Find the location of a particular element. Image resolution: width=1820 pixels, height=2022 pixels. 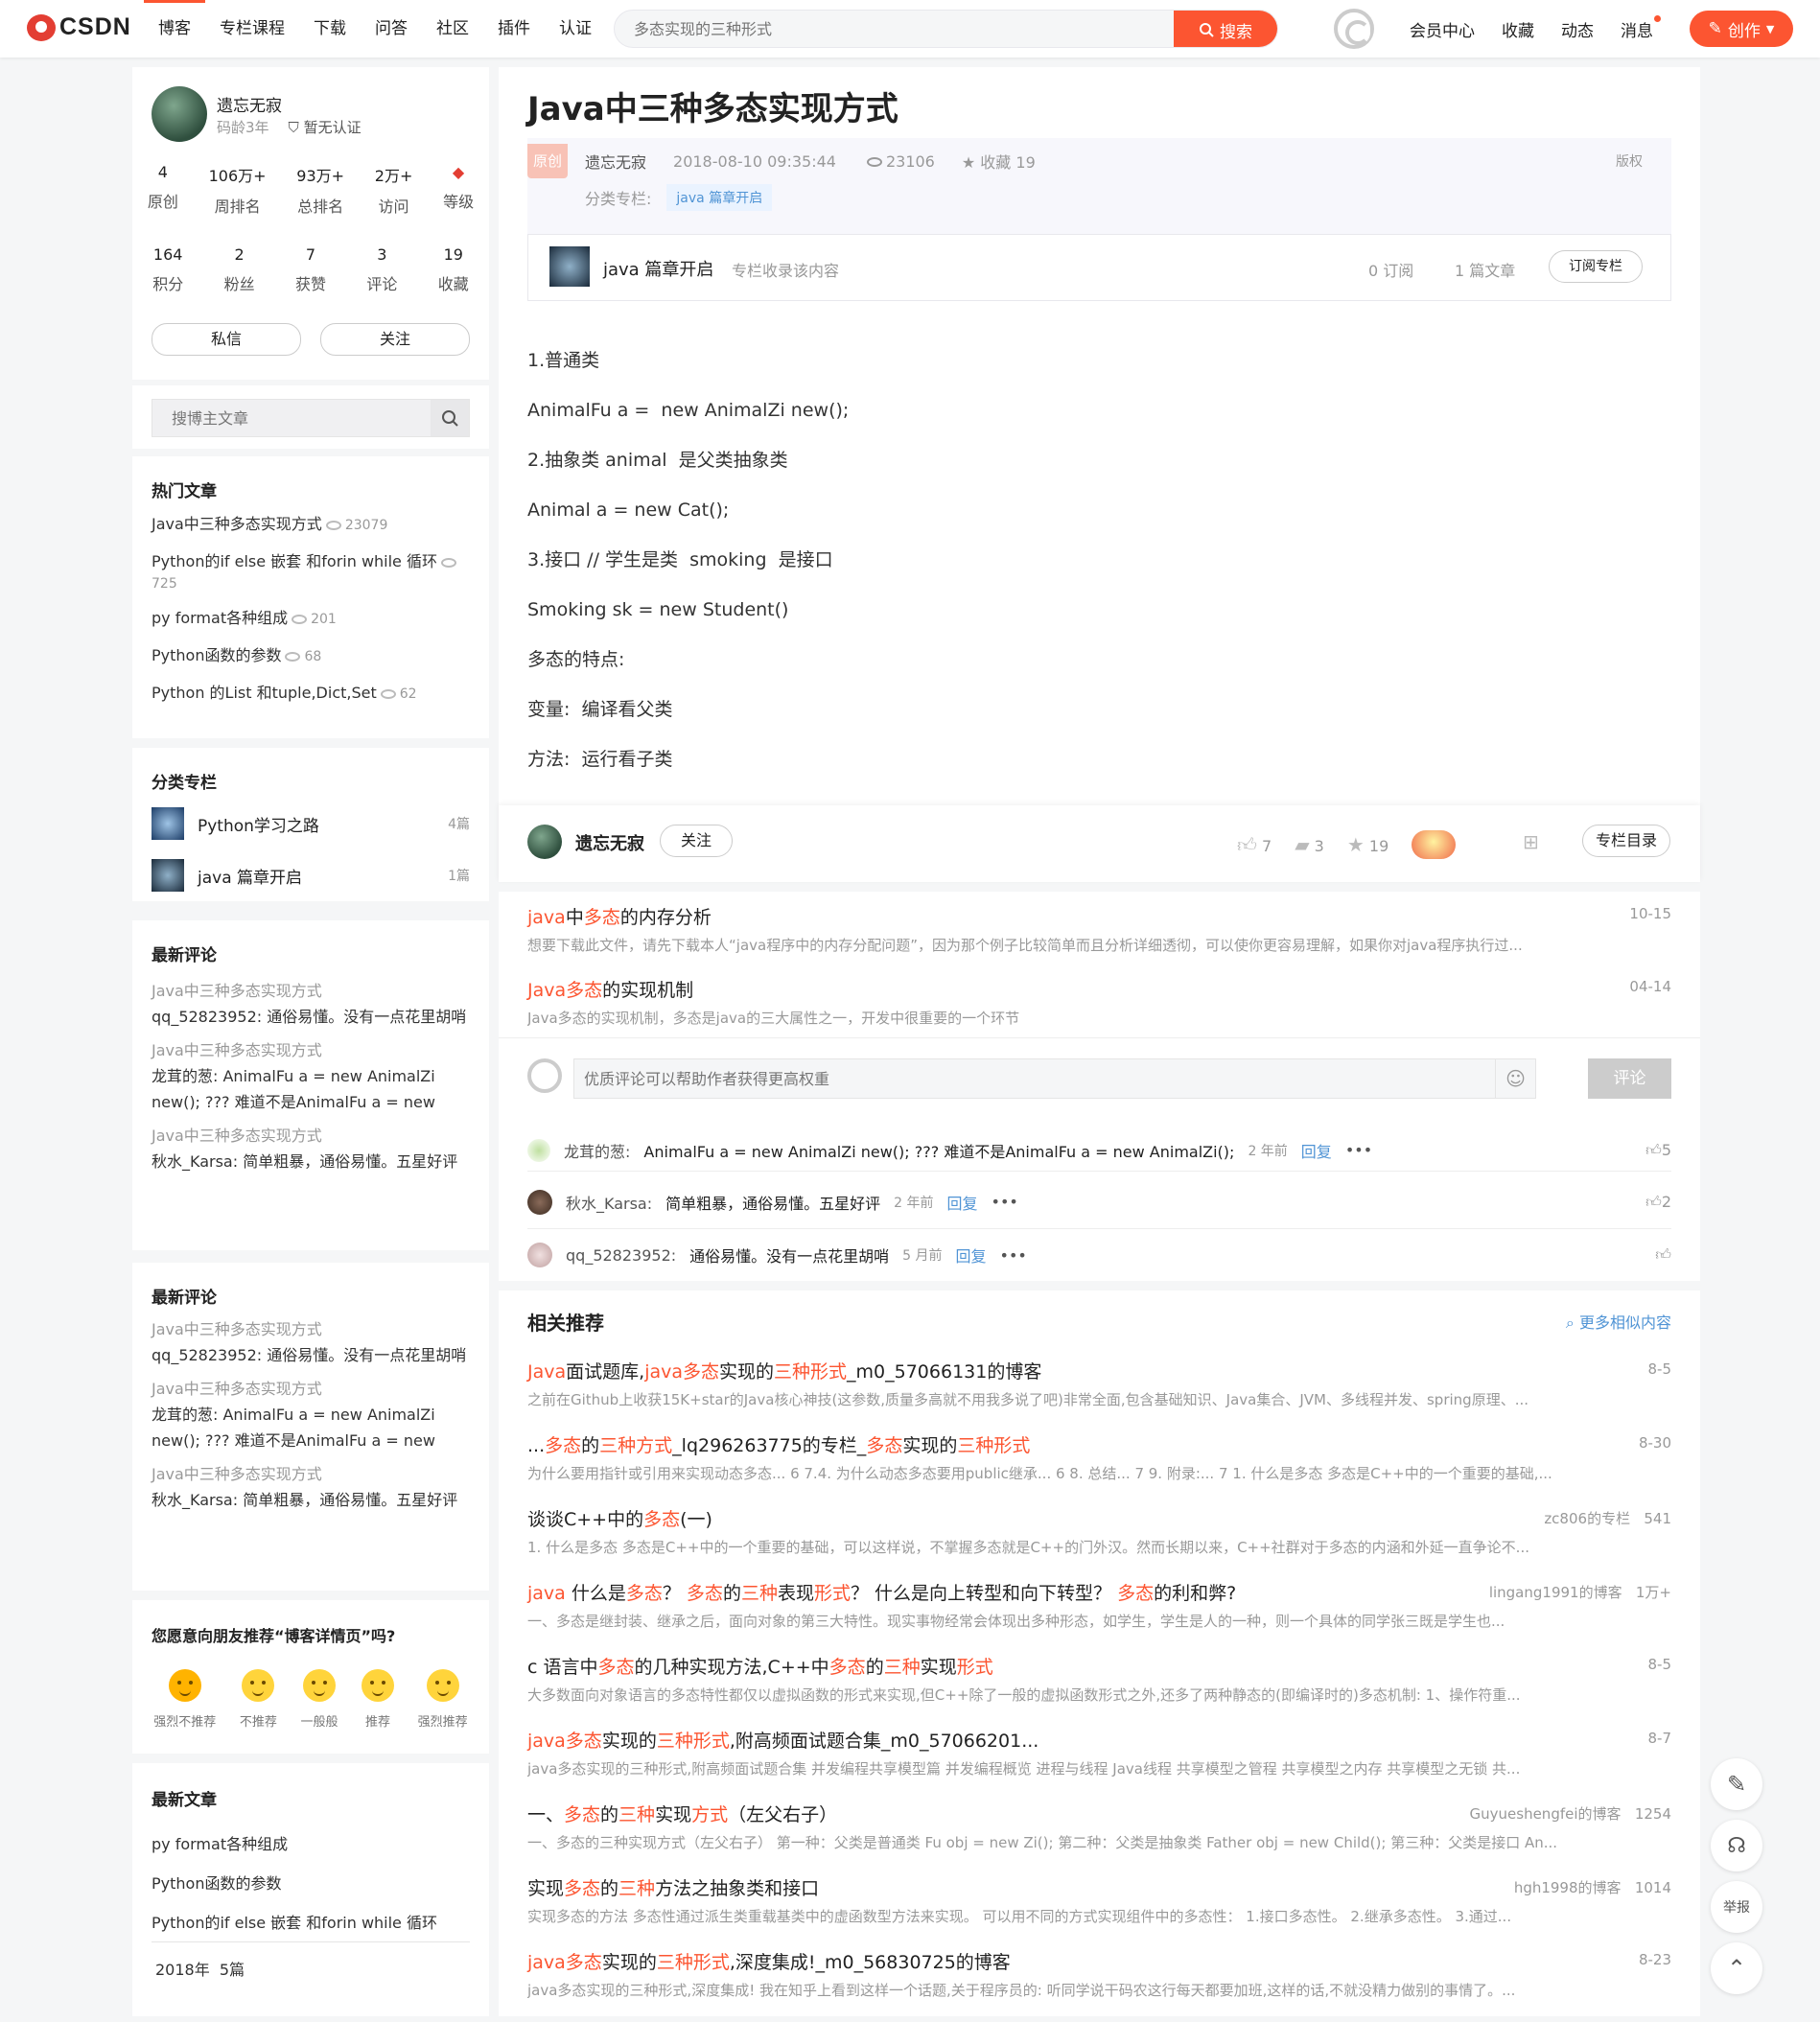

stat-likes: 7 获赞 is located at coordinates (310, 269).